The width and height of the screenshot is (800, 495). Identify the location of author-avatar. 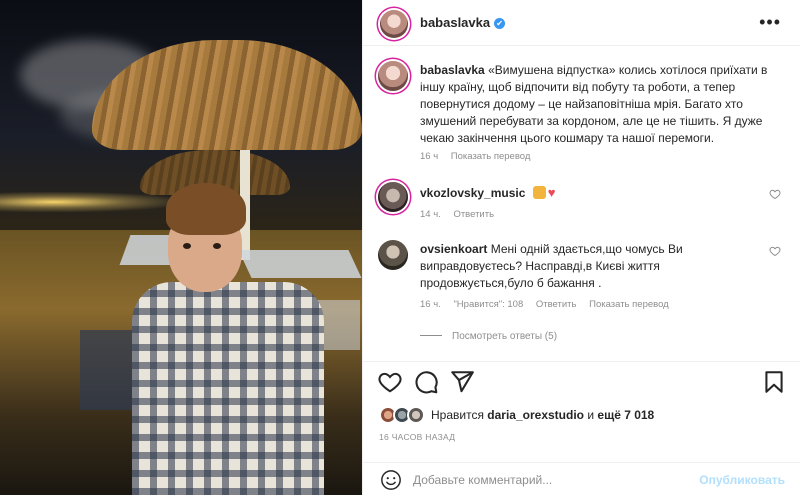
(394, 24).